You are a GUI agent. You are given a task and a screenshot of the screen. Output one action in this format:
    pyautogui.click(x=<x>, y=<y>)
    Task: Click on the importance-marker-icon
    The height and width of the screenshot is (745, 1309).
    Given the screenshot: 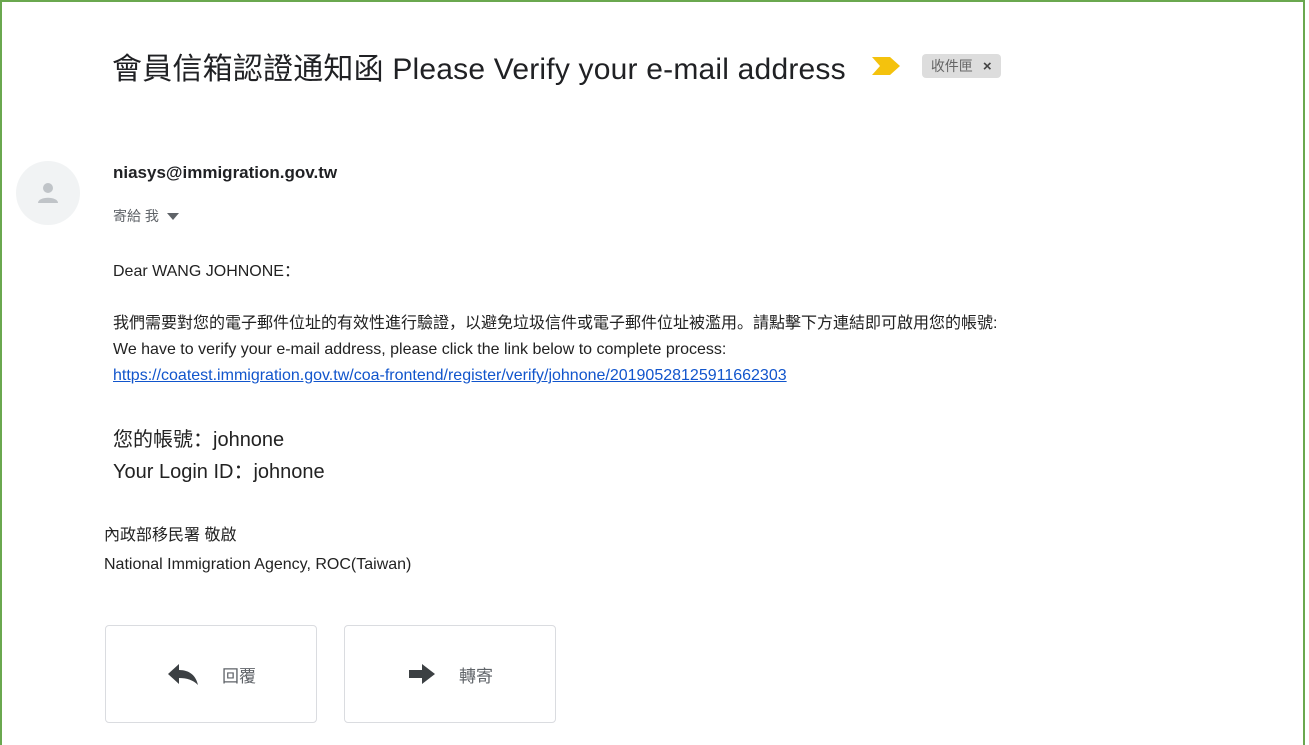 What is the action you would take?
    pyautogui.click(x=886, y=66)
    